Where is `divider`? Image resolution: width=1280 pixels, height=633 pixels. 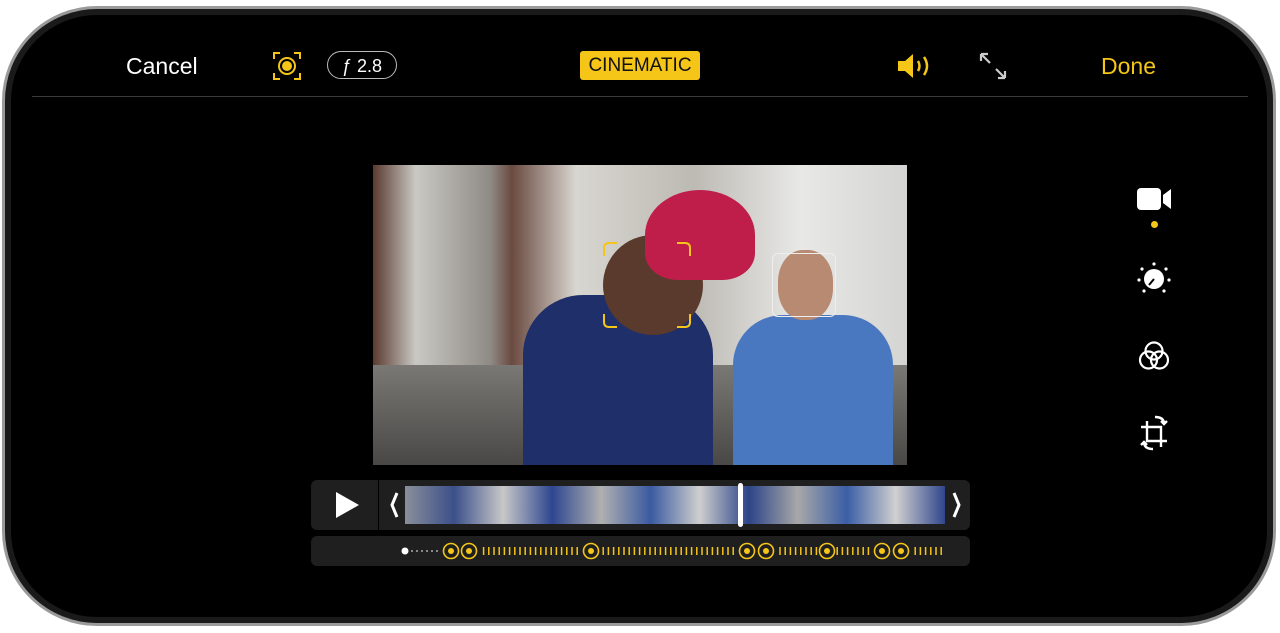 divider is located at coordinates (640, 96).